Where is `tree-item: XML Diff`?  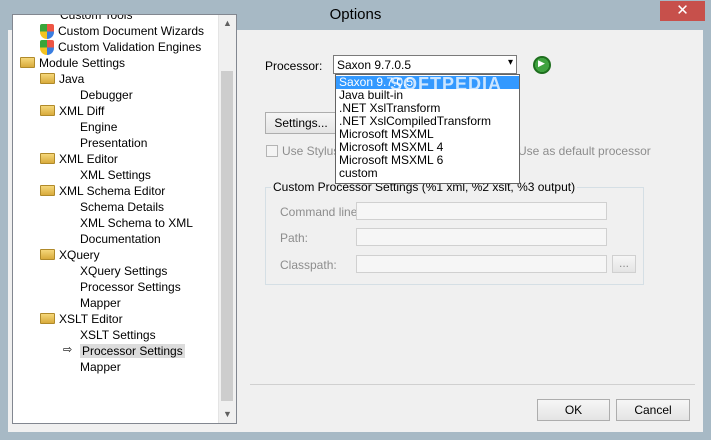
tree-item: XML Diff is located at coordinates (72, 111).